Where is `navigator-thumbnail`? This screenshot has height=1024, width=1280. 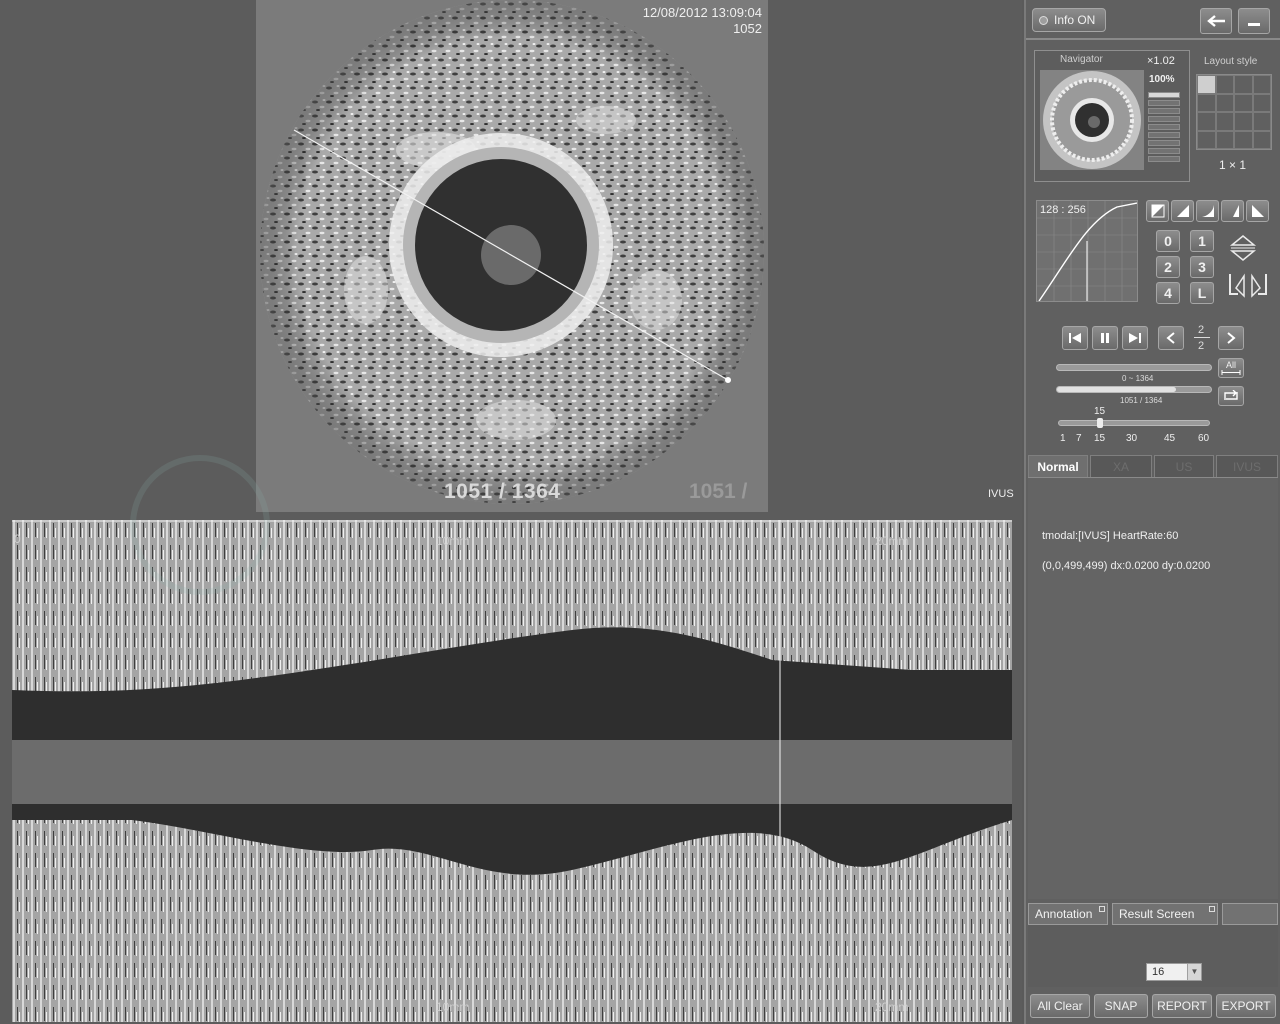
navigator-thumbnail is located at coordinates (1092, 120).